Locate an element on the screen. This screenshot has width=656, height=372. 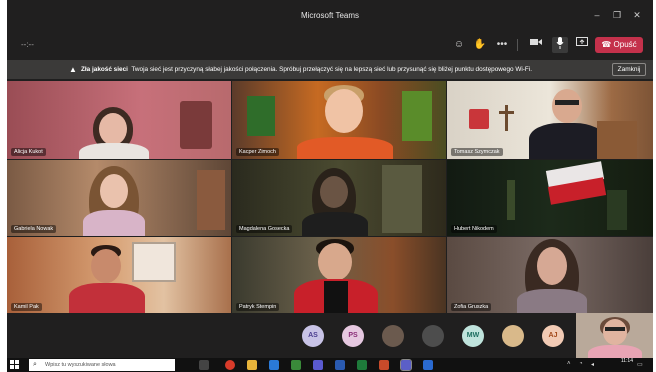
video-tile: Magdalena Gosecka is located at coordinates (339, 198).